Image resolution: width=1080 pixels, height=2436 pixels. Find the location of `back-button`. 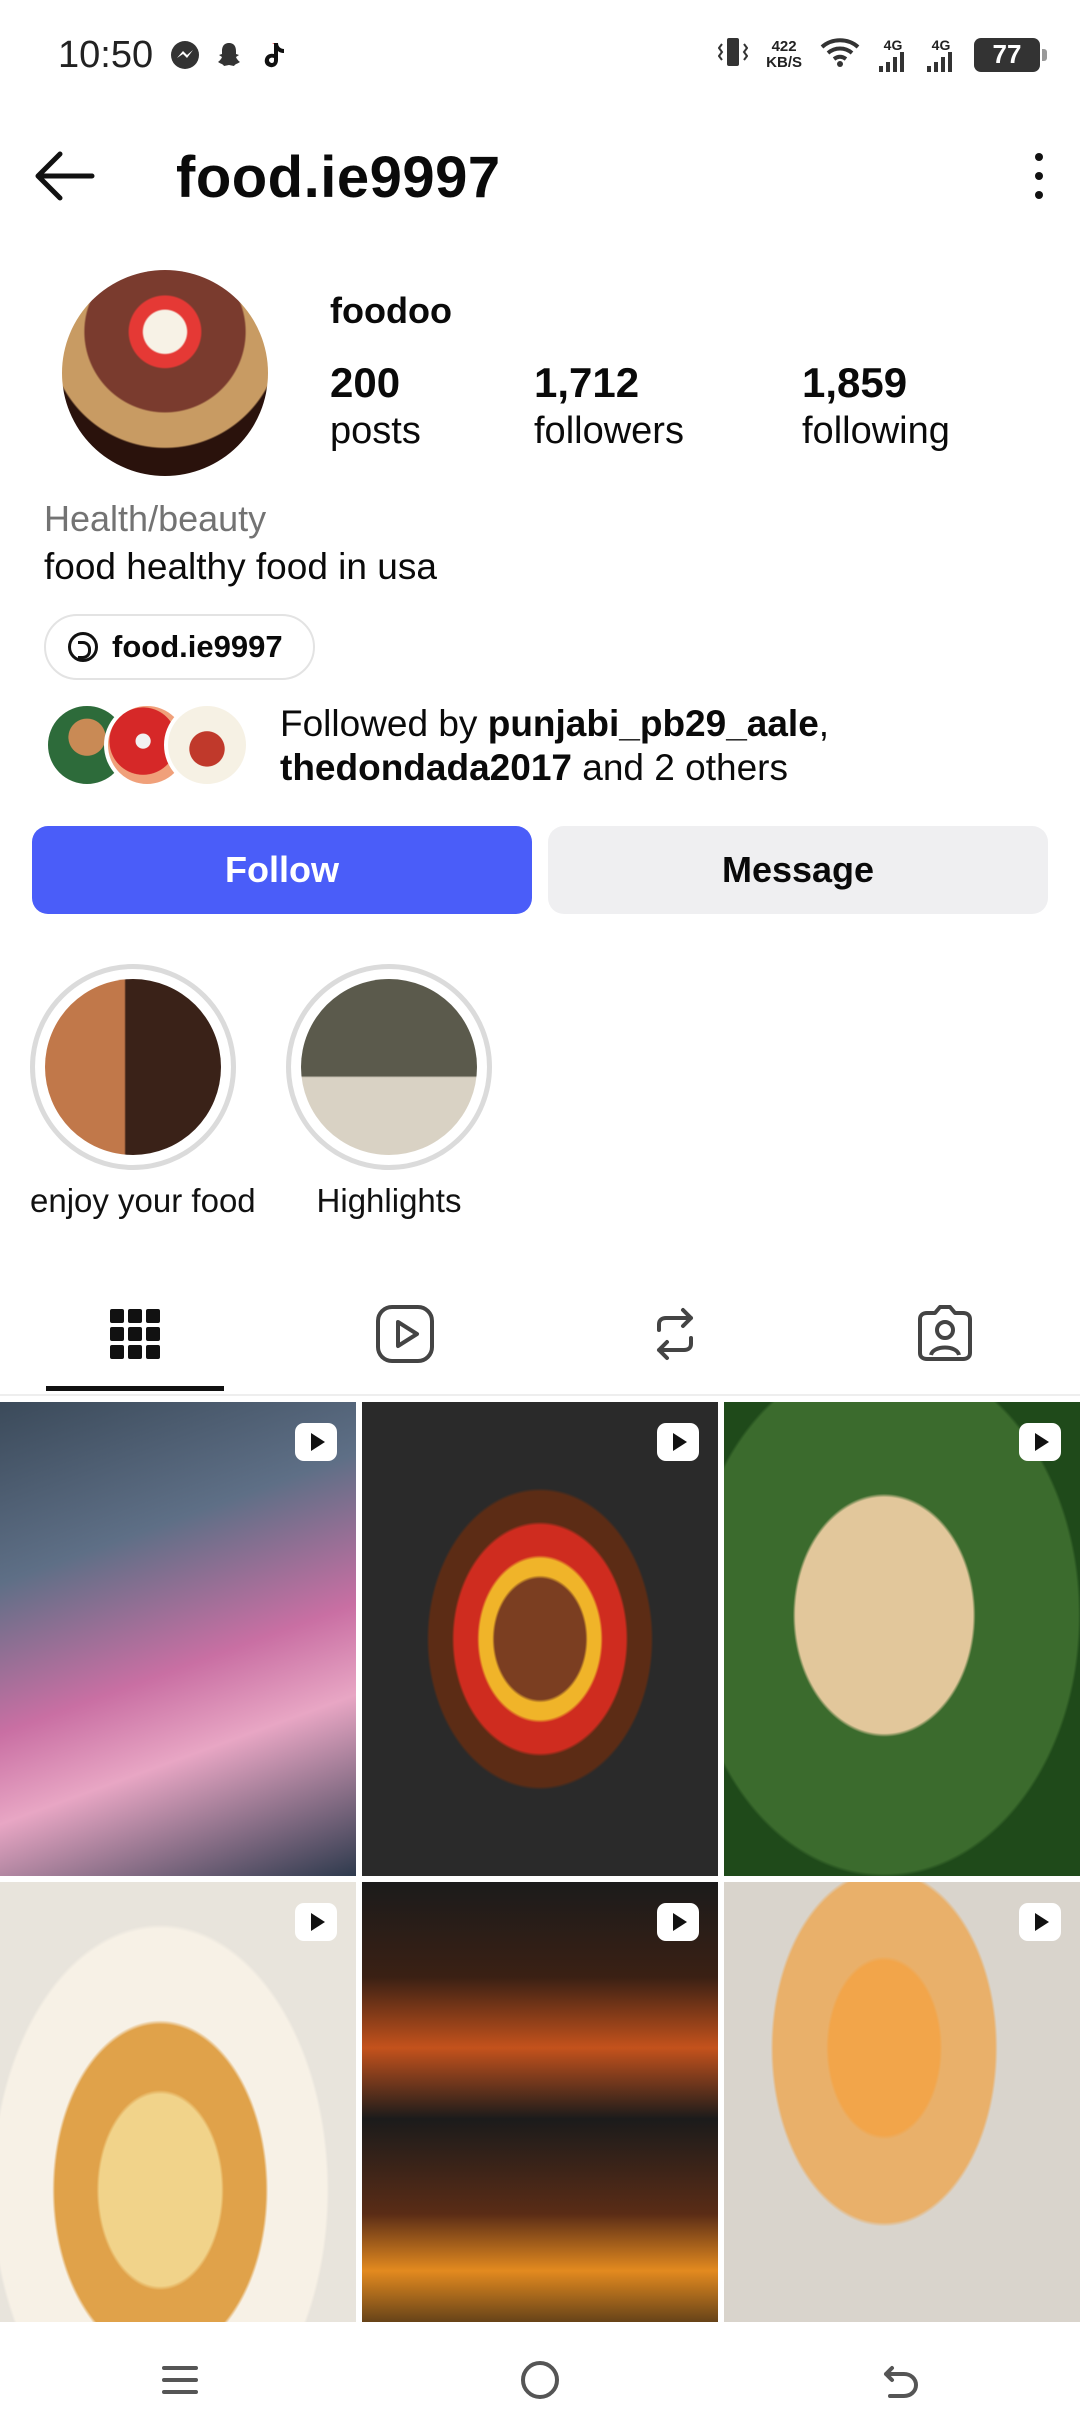

back-button is located at coordinates (64, 176).